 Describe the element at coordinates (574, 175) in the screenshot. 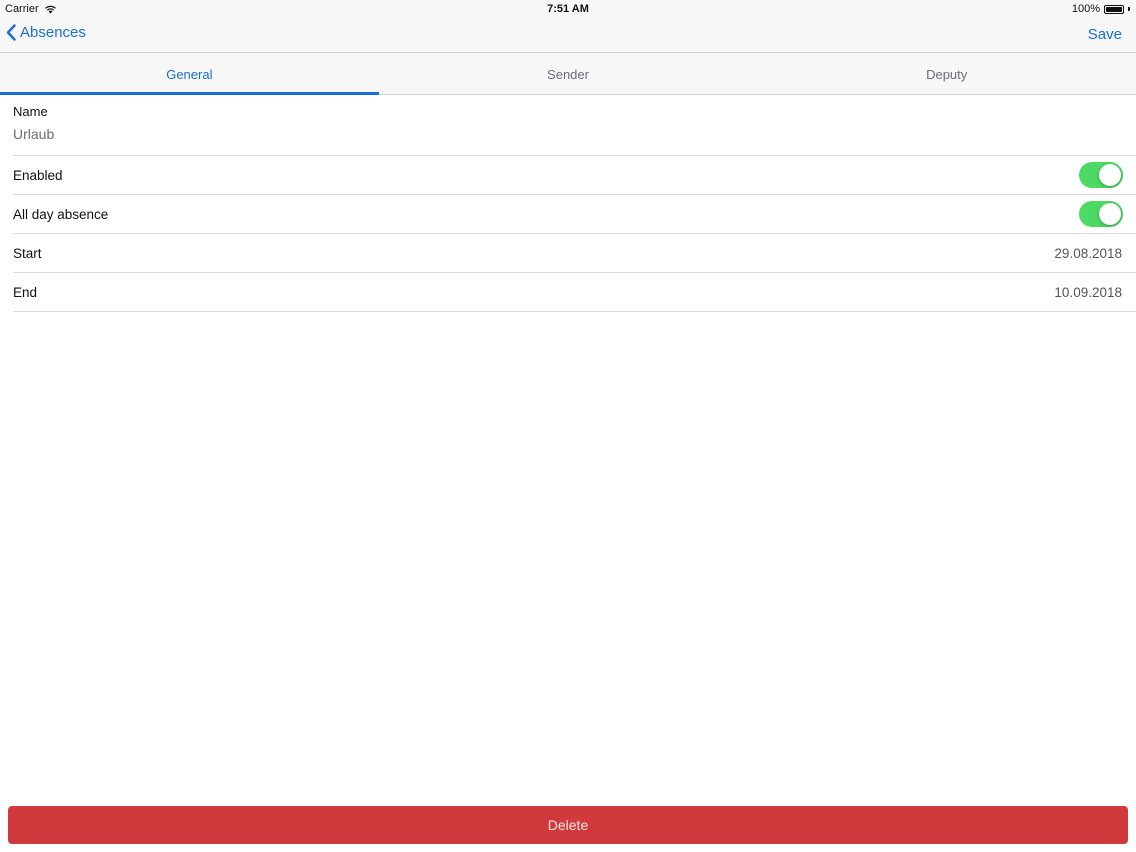

I see `enabled-row: Enabled` at that location.